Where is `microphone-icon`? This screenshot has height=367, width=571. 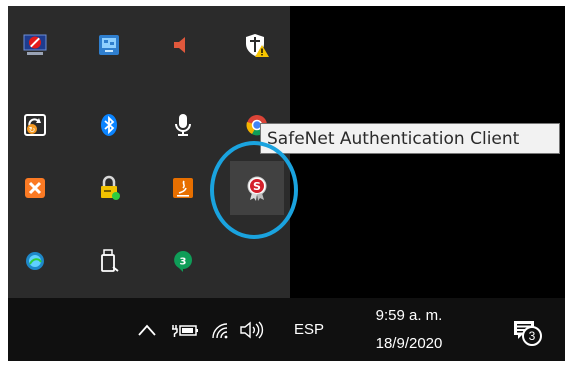 microphone-icon is located at coordinates (183, 125).